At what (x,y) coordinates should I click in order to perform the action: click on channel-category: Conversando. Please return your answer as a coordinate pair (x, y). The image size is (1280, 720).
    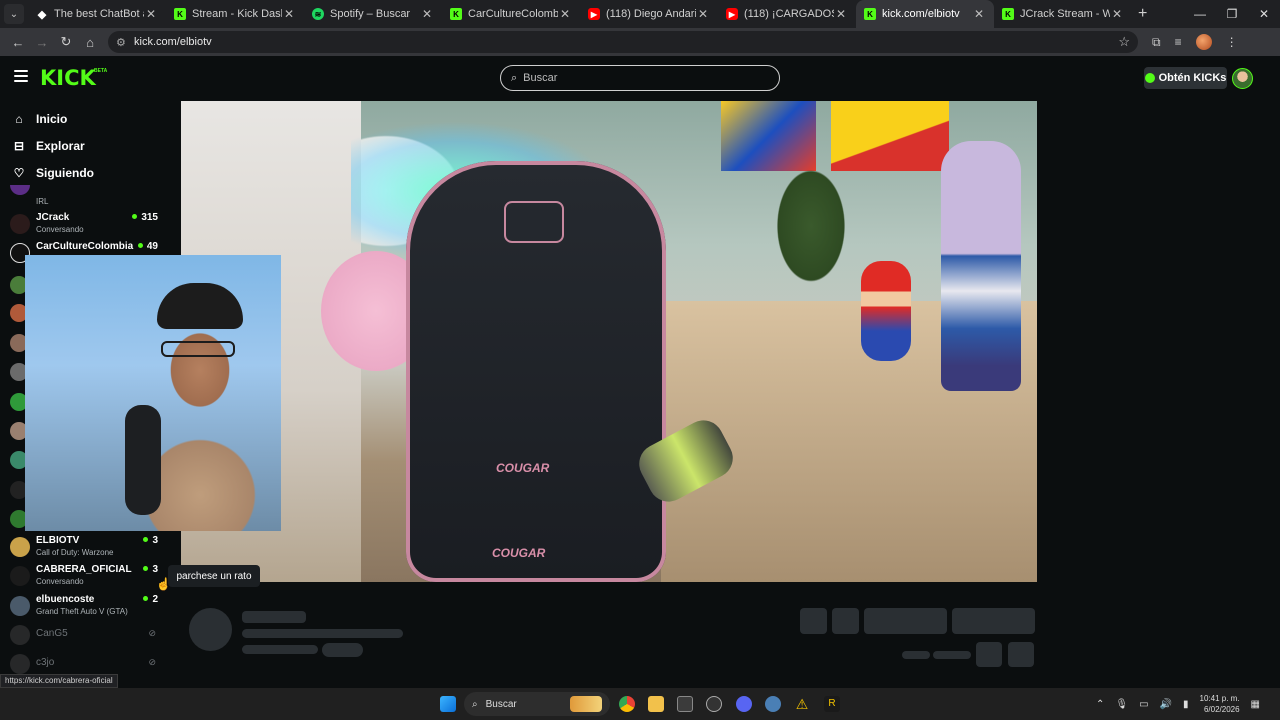
    Looking at the image, I should click on (60, 581).